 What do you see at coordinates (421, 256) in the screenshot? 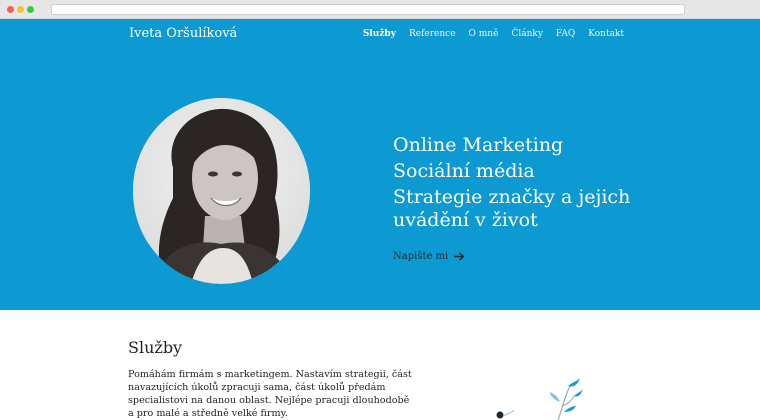
I see `cta-label: Napište mi` at bounding box center [421, 256].